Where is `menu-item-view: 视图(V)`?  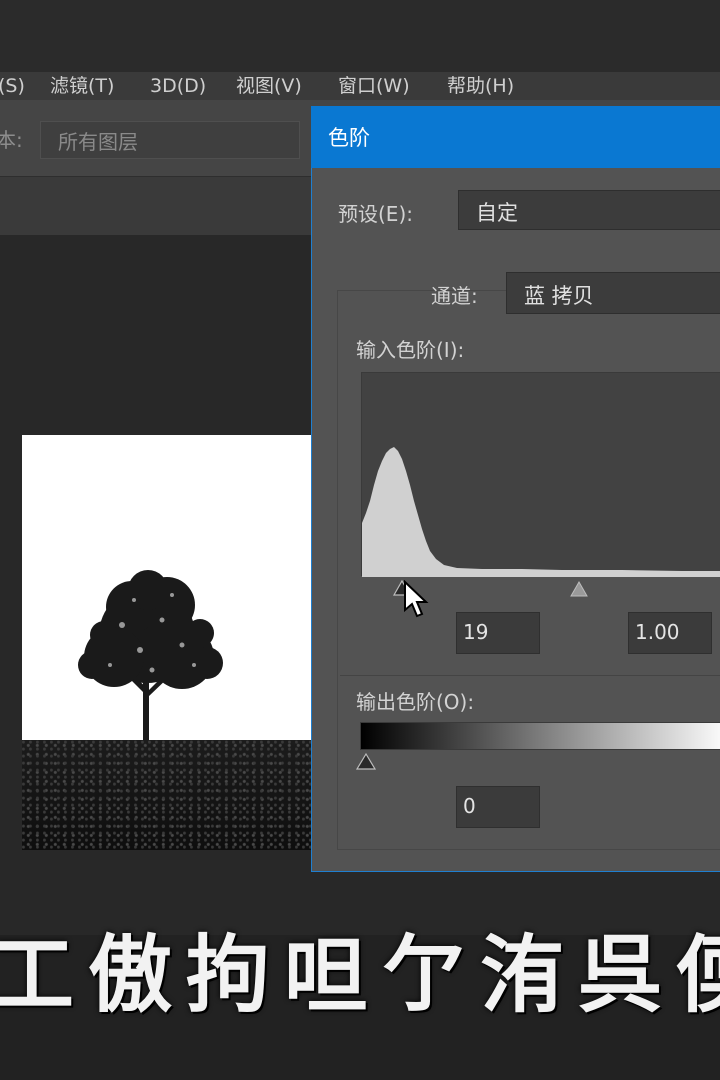 menu-item-view: 视图(V) is located at coordinates (269, 86).